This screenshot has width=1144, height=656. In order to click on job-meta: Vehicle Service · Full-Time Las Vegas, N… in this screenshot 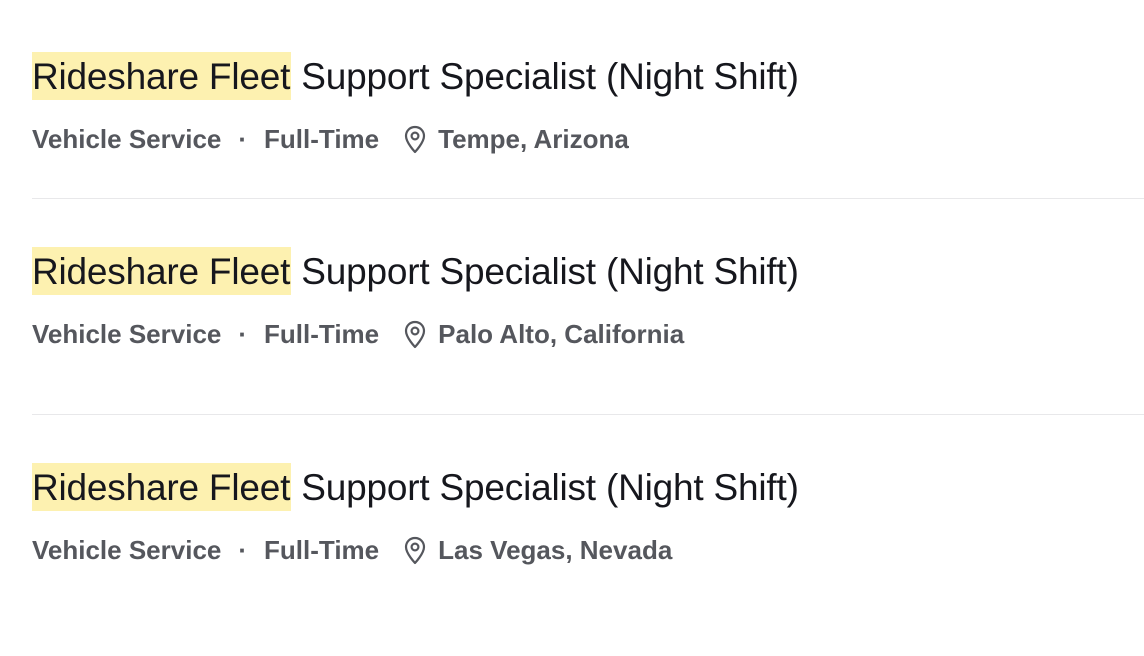, I will do `click(352, 550)`.